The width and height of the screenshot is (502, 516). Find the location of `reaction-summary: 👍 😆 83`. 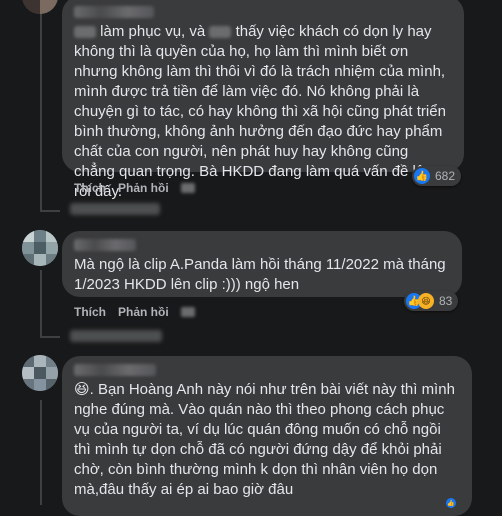

reaction-summary: 👍 😆 83 is located at coordinates (431, 301).